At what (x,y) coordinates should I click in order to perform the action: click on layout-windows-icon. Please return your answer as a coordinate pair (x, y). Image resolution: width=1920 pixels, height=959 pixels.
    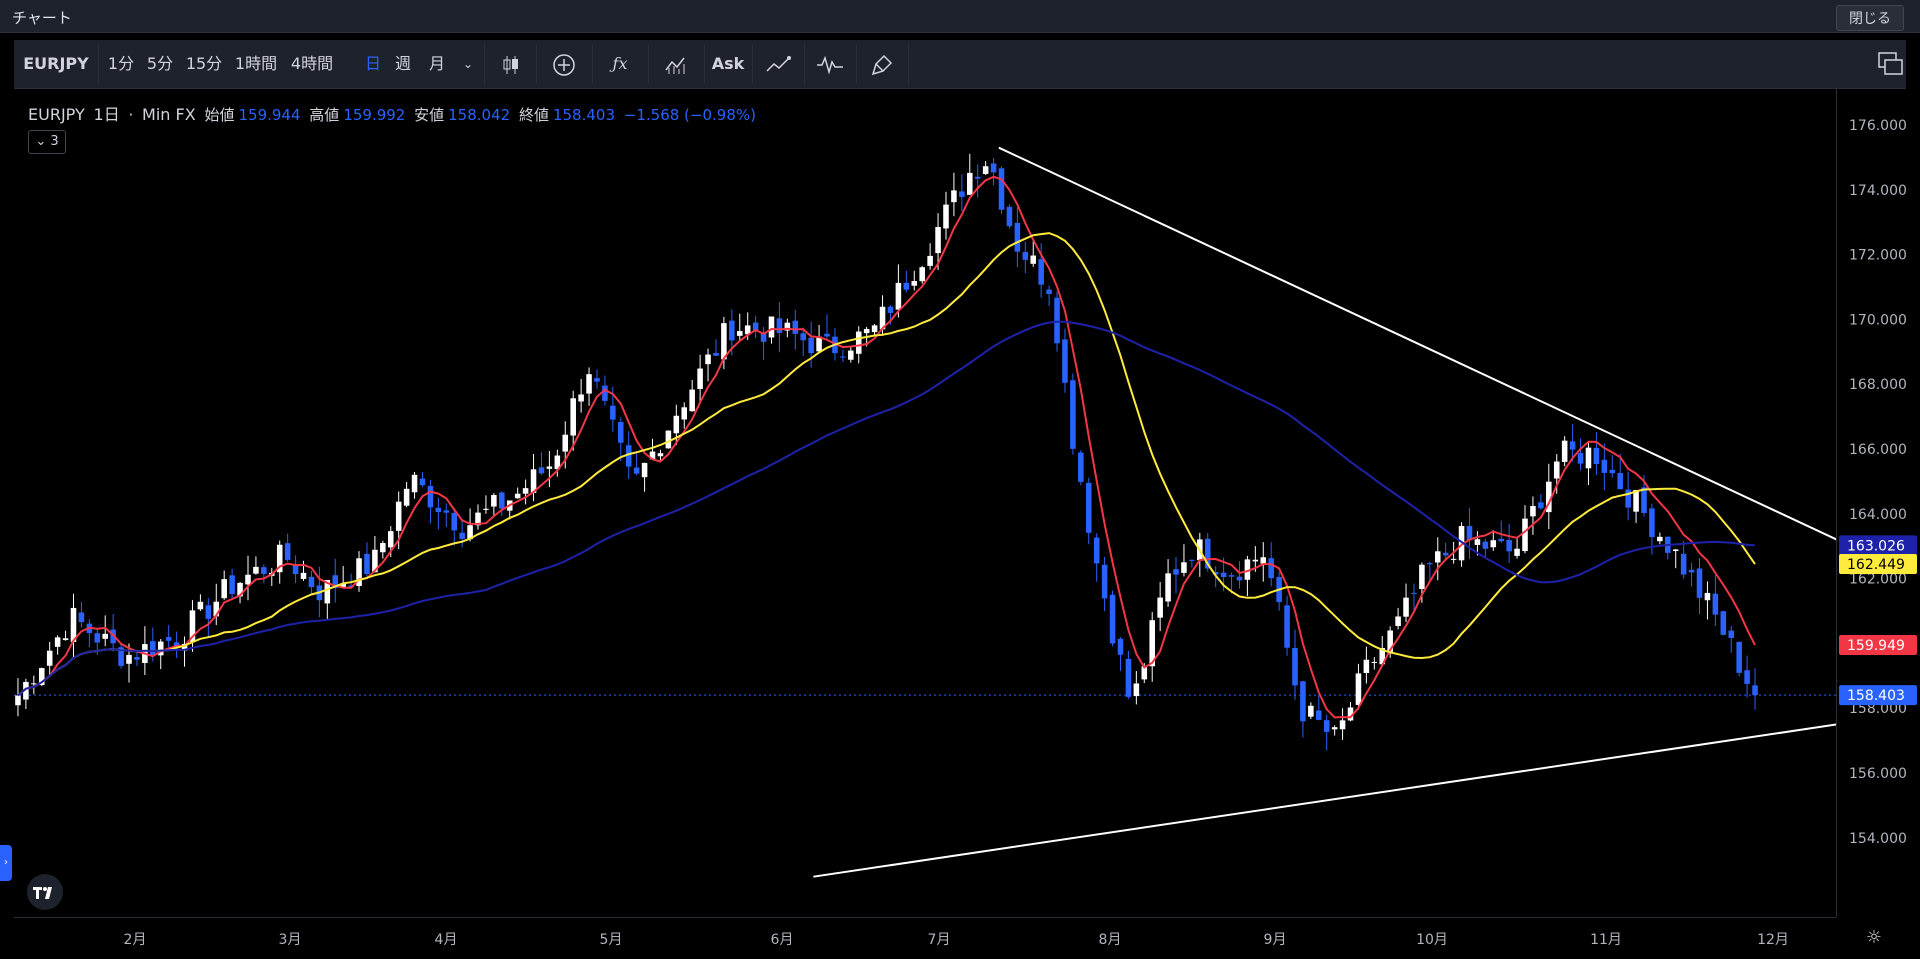
    Looking at the image, I should click on (1891, 64).